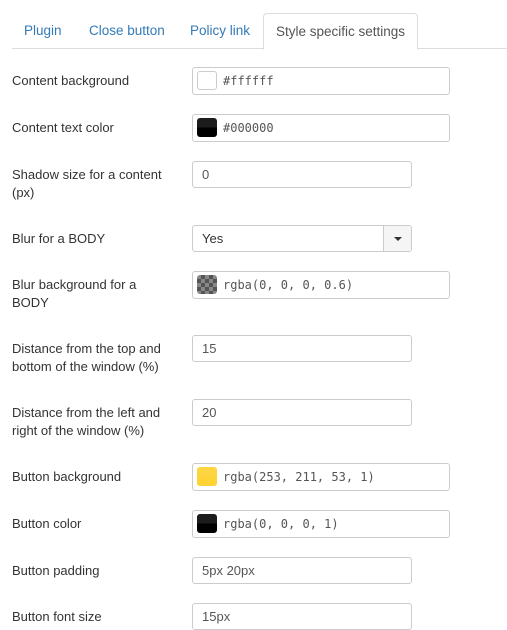 The width and height of the screenshot is (507, 630). What do you see at coordinates (71, 80) in the screenshot?
I see `content-background-label: Content background` at bounding box center [71, 80].